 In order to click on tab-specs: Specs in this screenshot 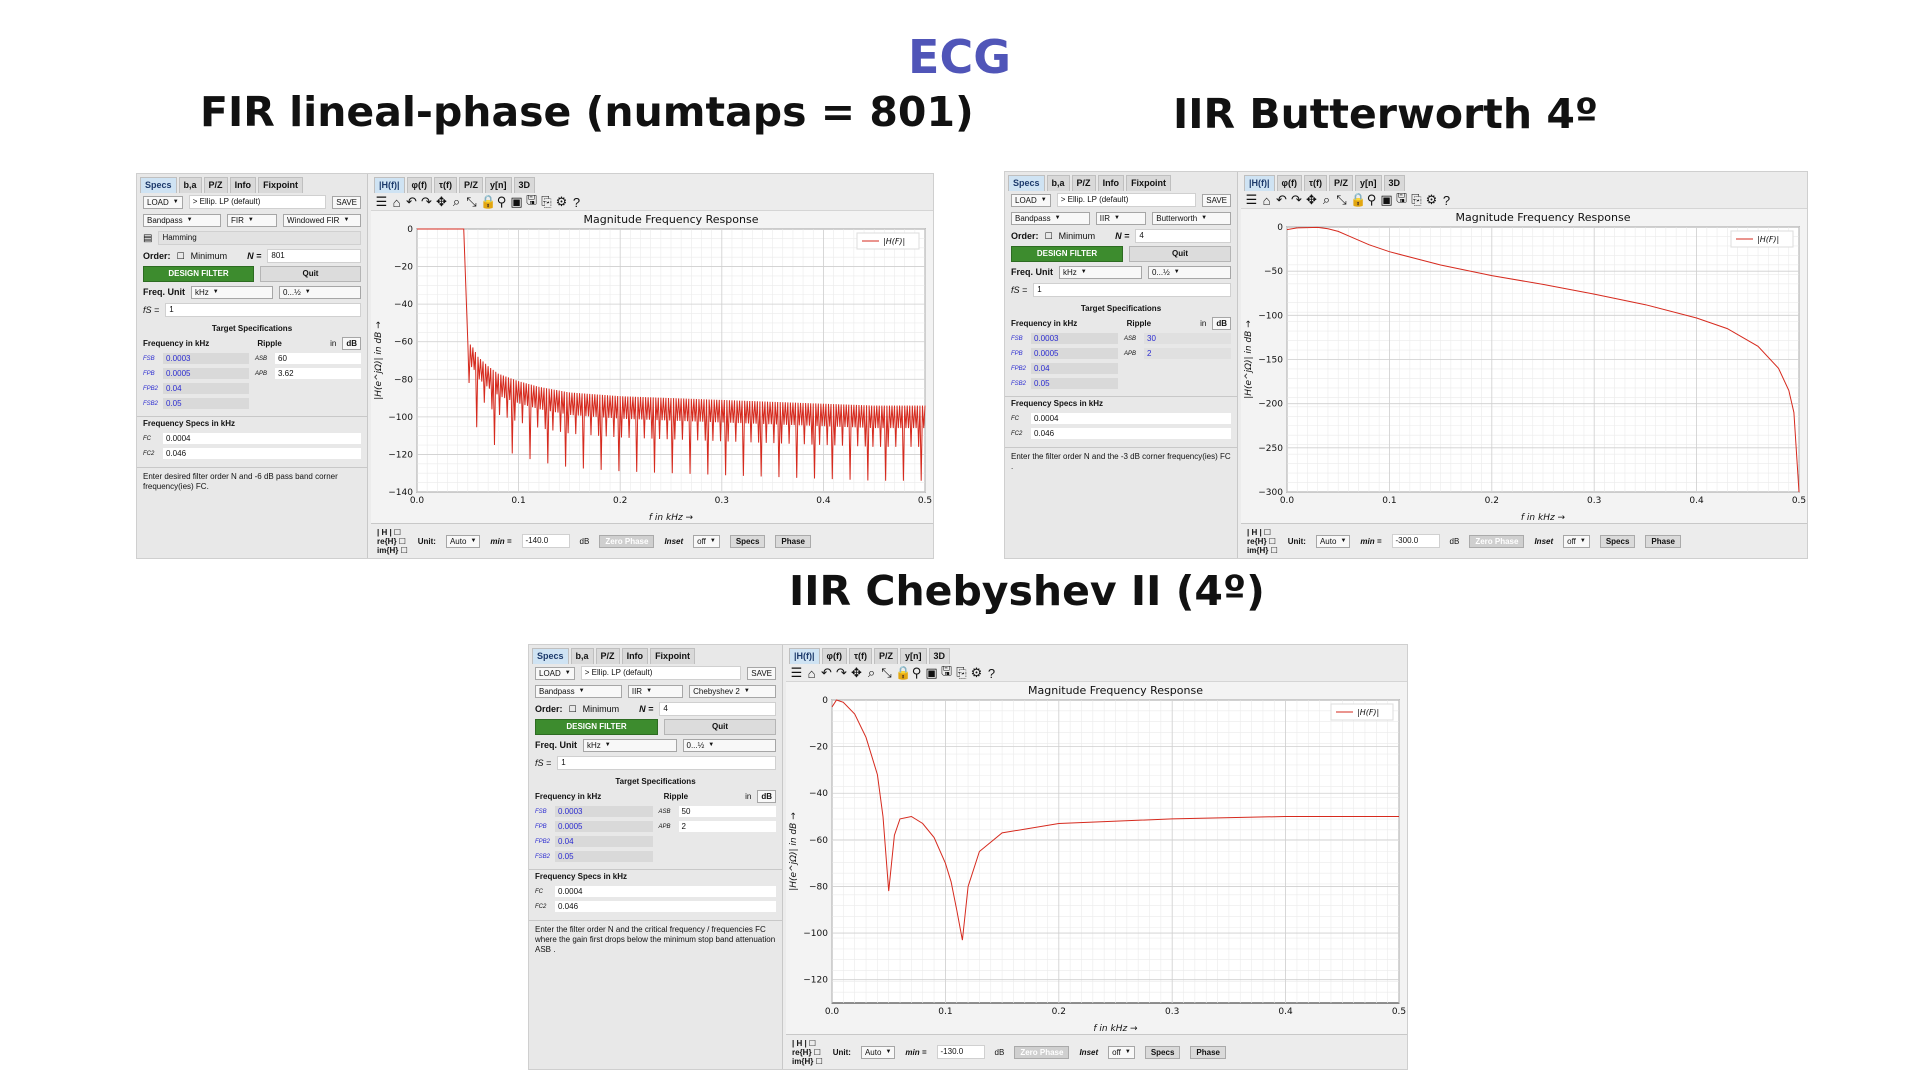, I will do `click(158, 185)`.